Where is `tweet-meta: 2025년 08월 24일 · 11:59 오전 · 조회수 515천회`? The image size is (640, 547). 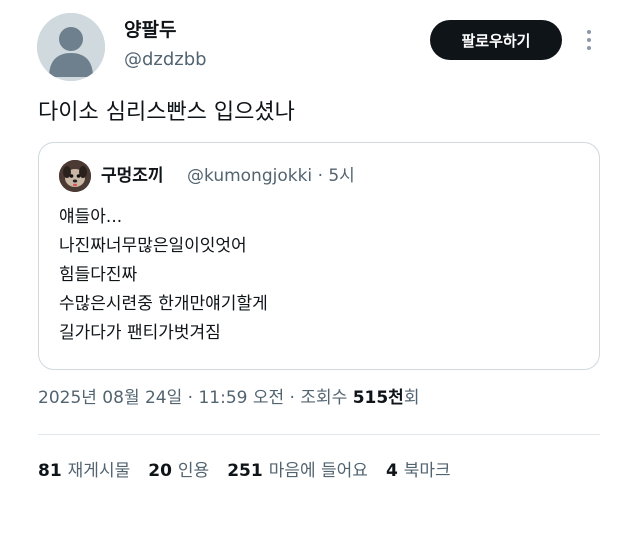
tweet-meta: 2025년 08월 24일 · 11:59 오전 · 조회수 515천회 is located at coordinates (228, 398).